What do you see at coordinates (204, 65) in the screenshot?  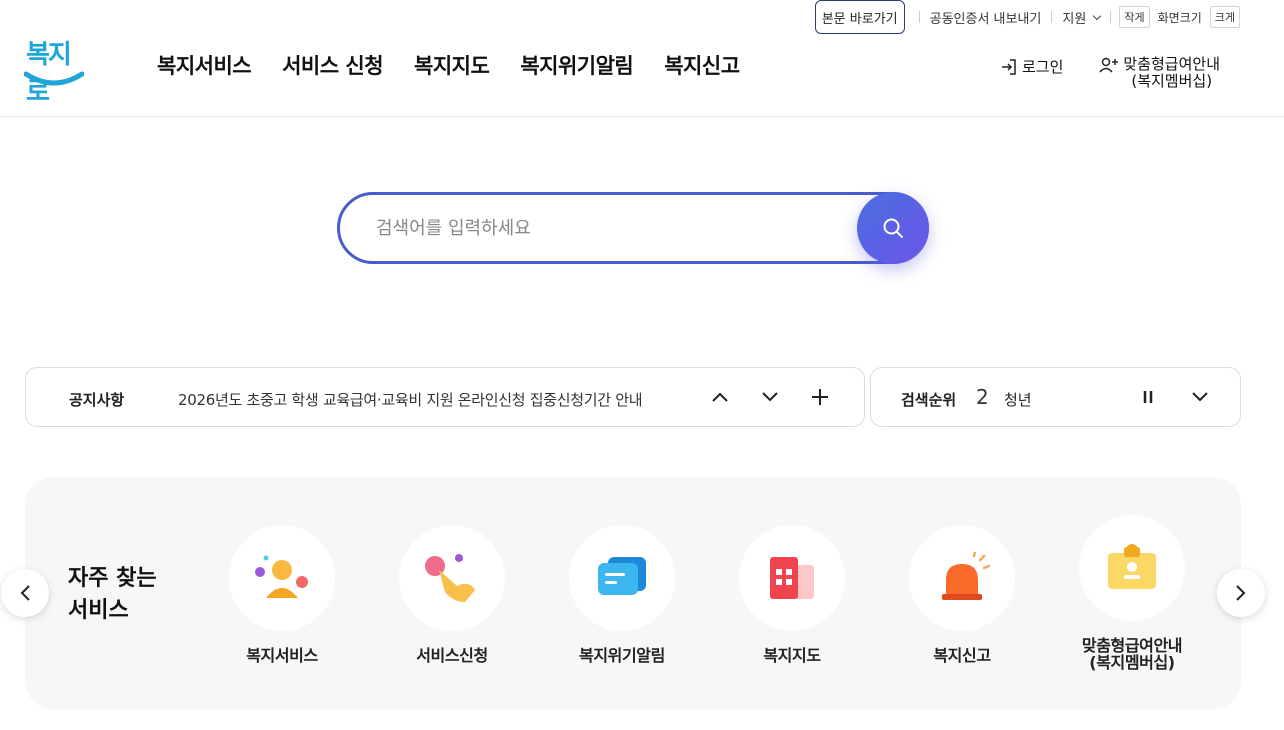 I see `nav-welfare-service: 복지서비스` at bounding box center [204, 65].